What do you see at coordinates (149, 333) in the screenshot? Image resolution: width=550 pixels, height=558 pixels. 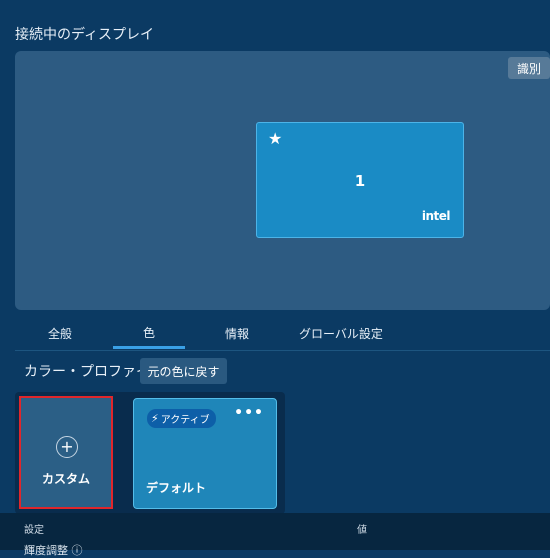 I see `tab-color: 色` at bounding box center [149, 333].